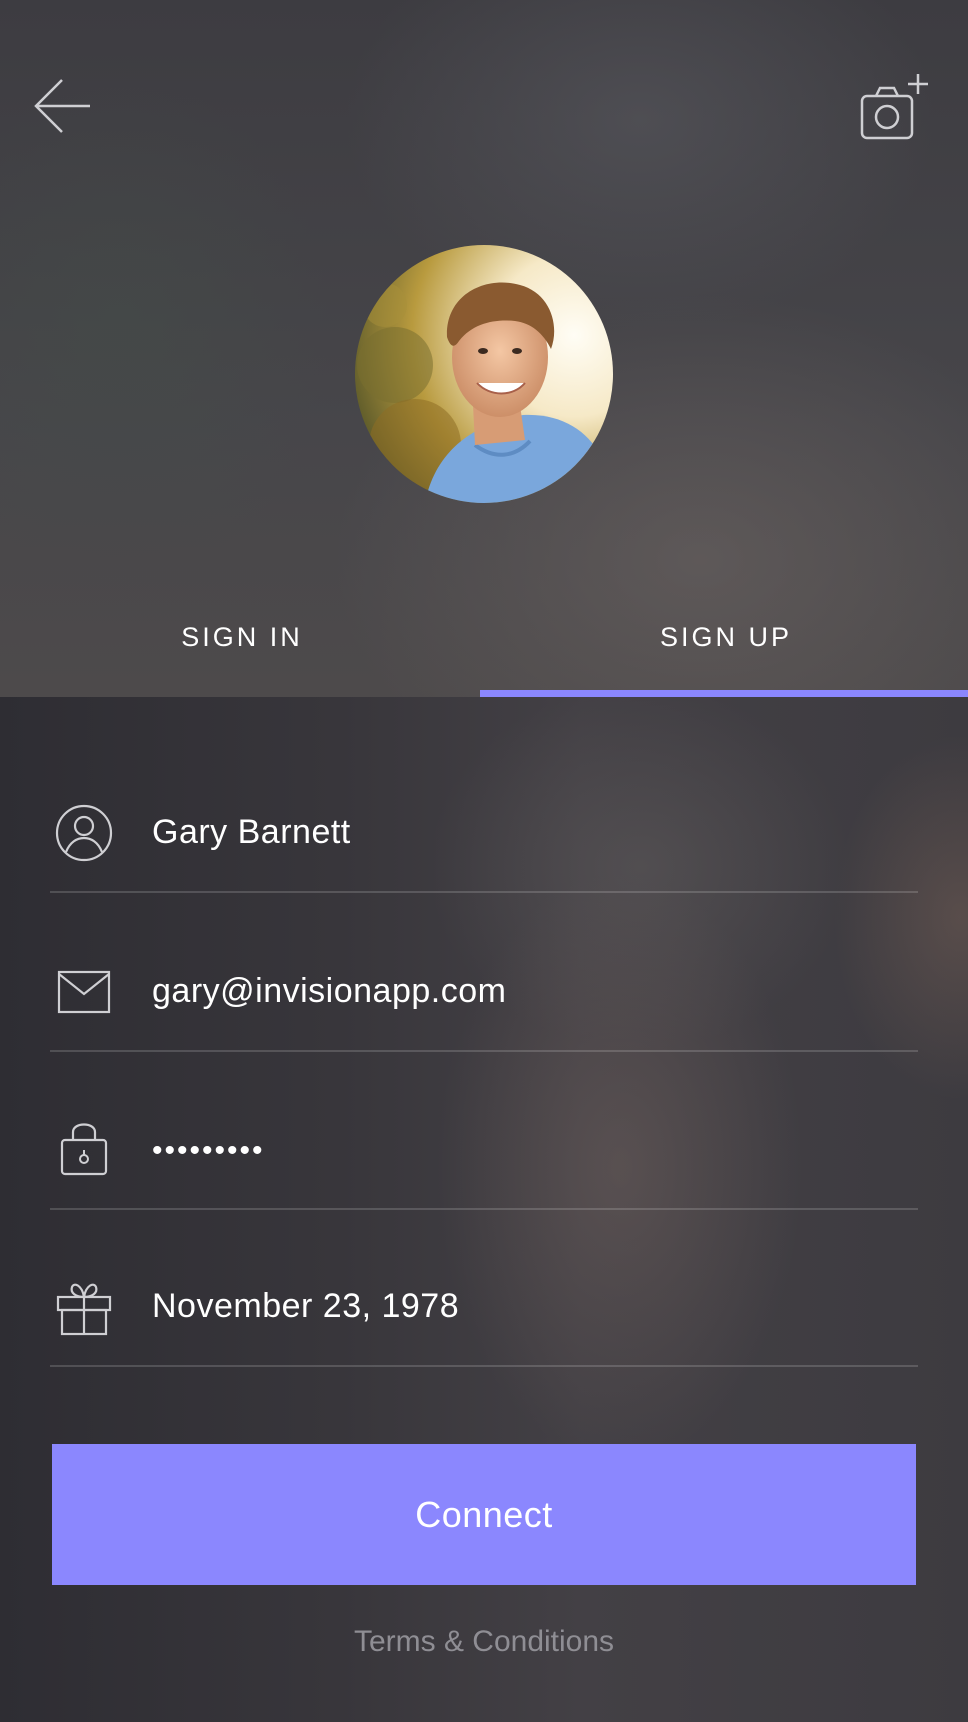 The width and height of the screenshot is (968, 1722). I want to click on tab-sign-in: SIGN IN, so click(242, 643).